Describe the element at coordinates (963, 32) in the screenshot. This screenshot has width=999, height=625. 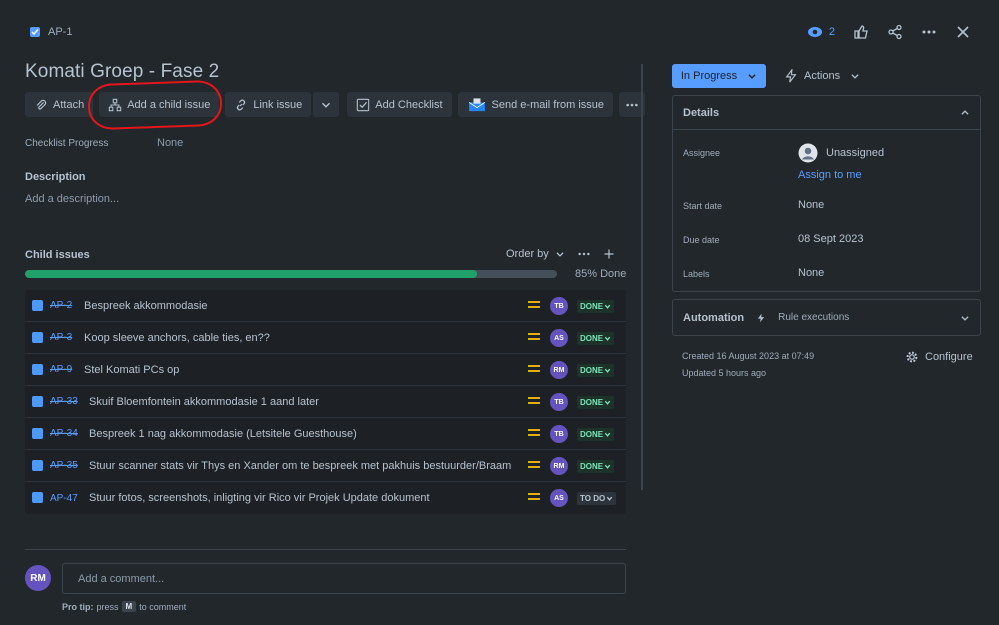
I see `close-icon` at that location.